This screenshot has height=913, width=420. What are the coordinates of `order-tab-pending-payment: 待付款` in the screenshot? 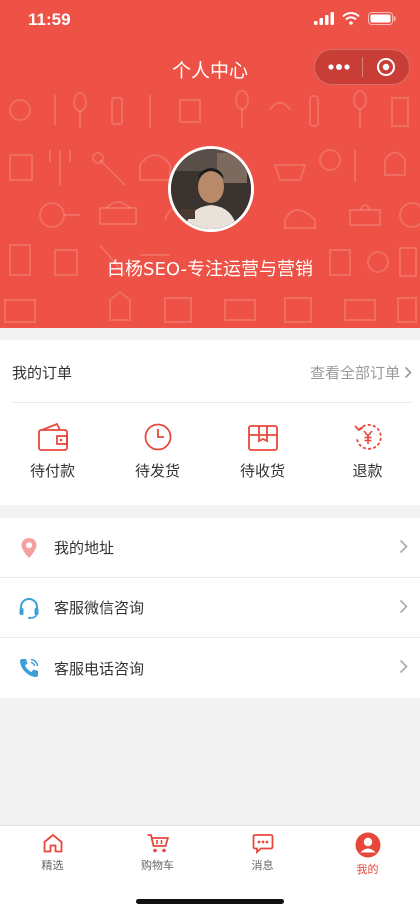 It's located at (52, 457).